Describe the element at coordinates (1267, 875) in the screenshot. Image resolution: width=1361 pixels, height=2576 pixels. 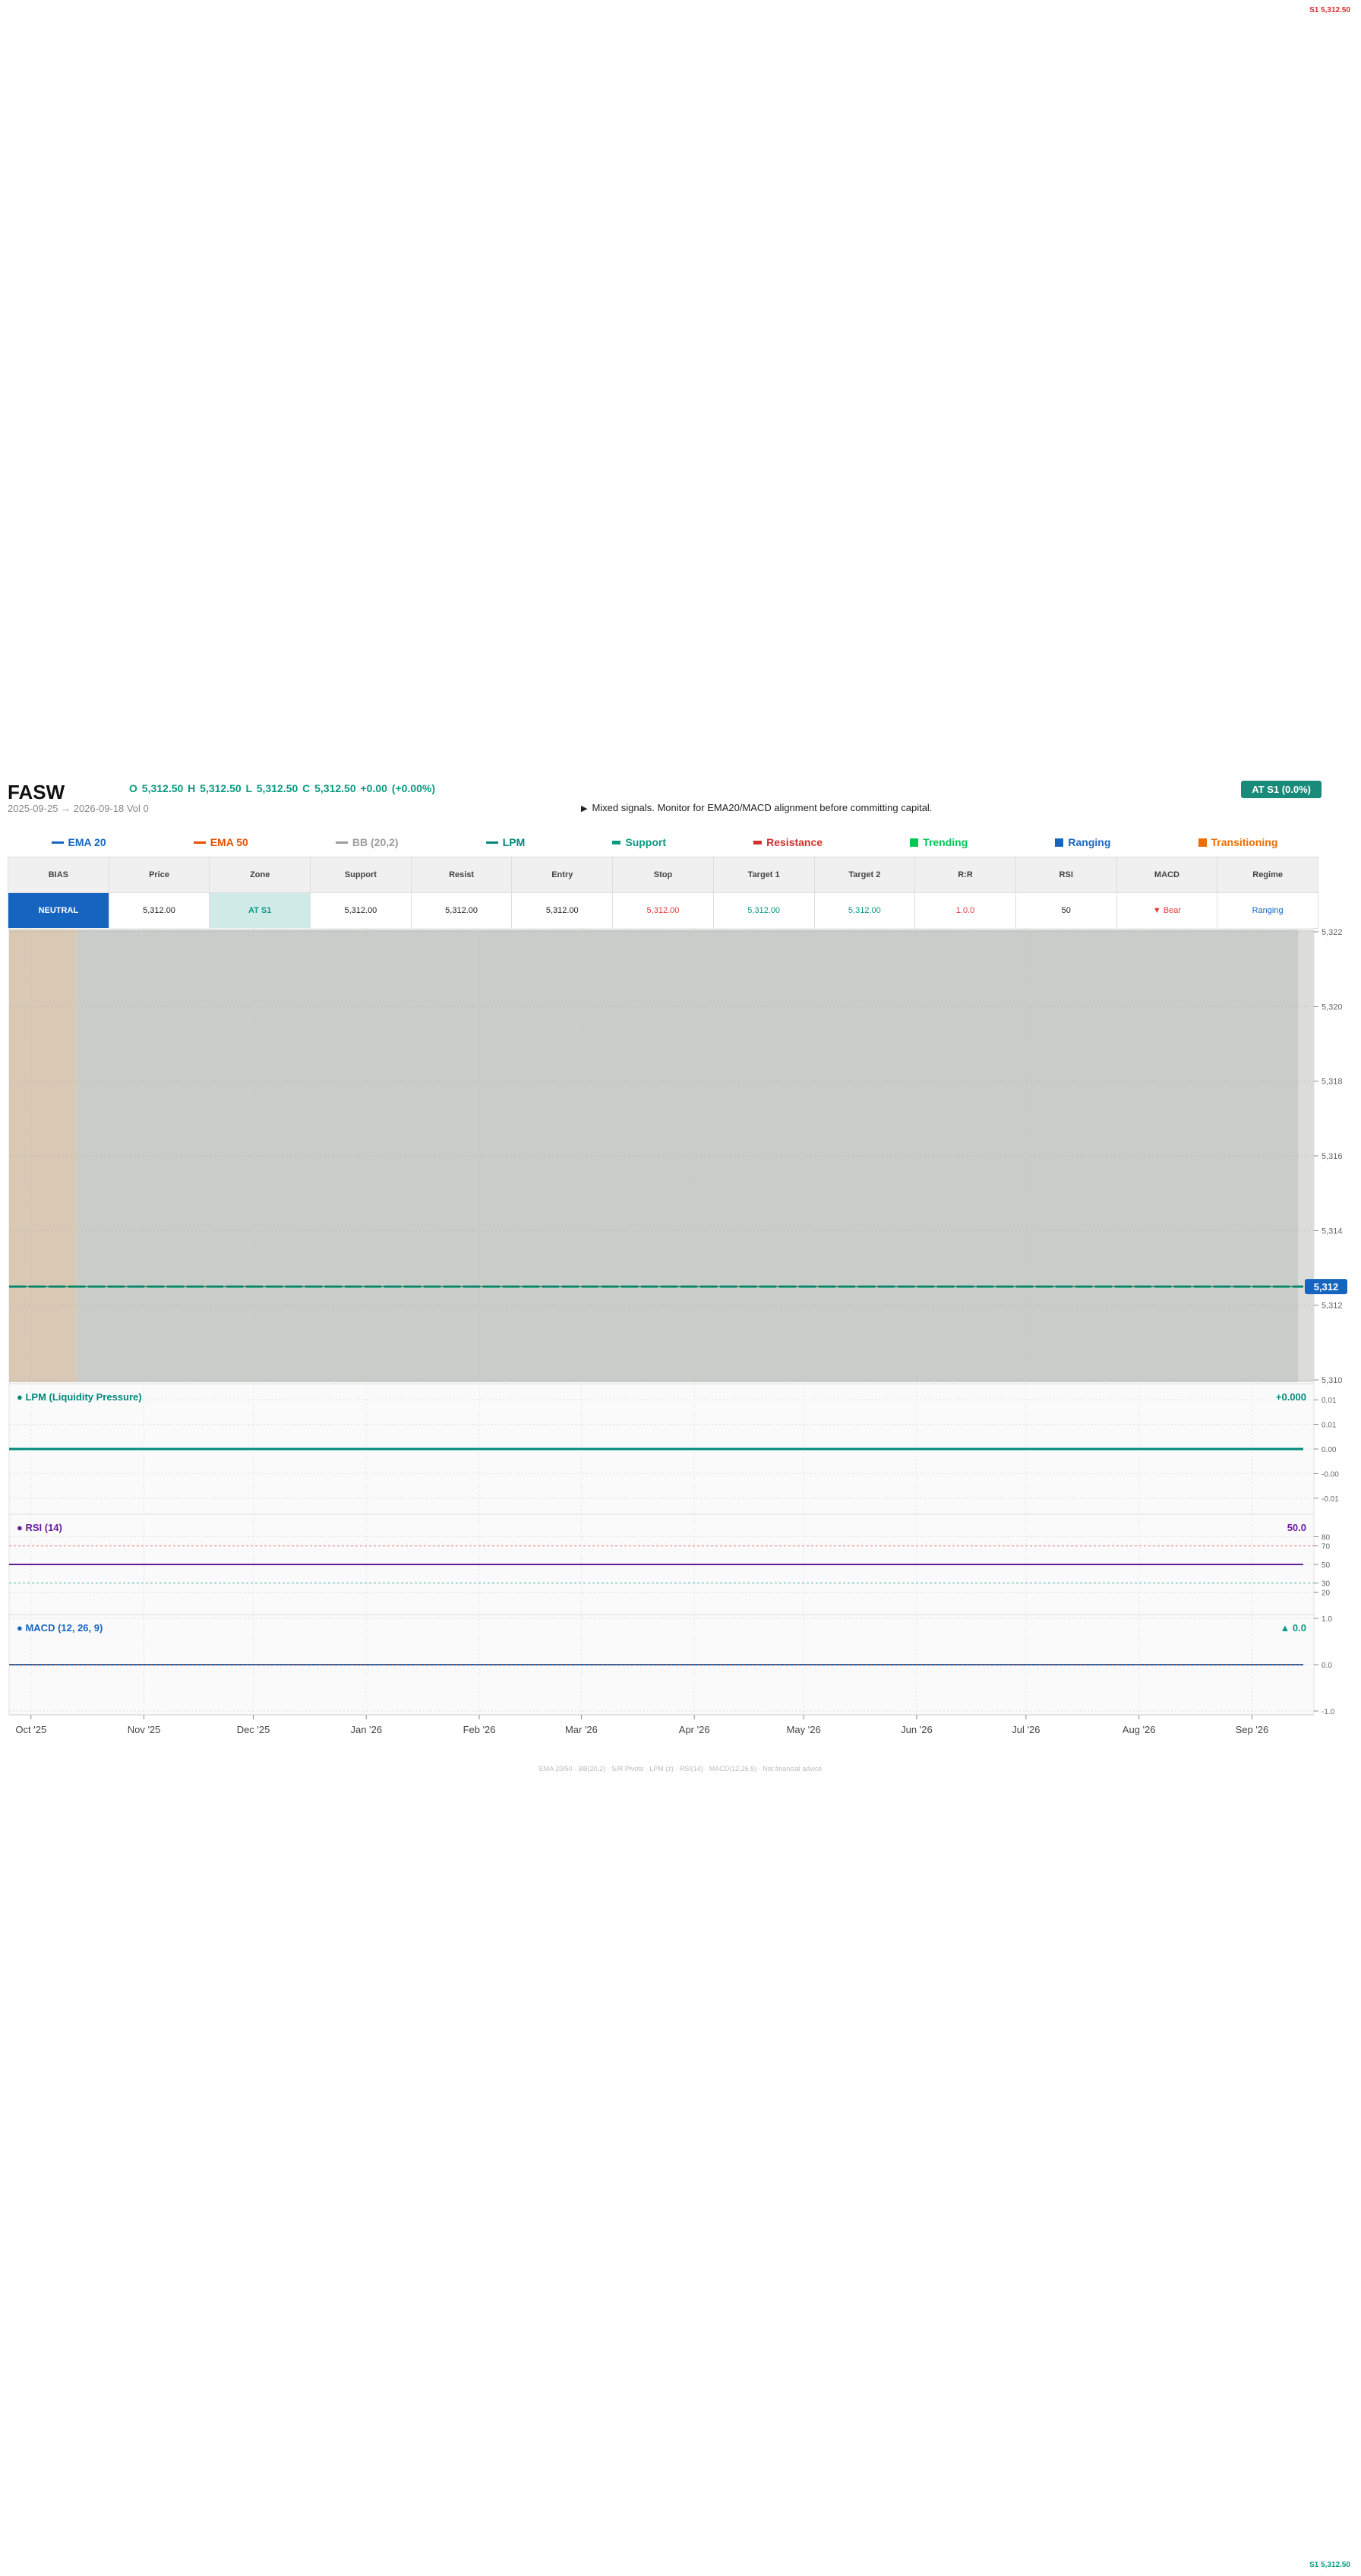
I see `col-header-regime: Regime` at that location.